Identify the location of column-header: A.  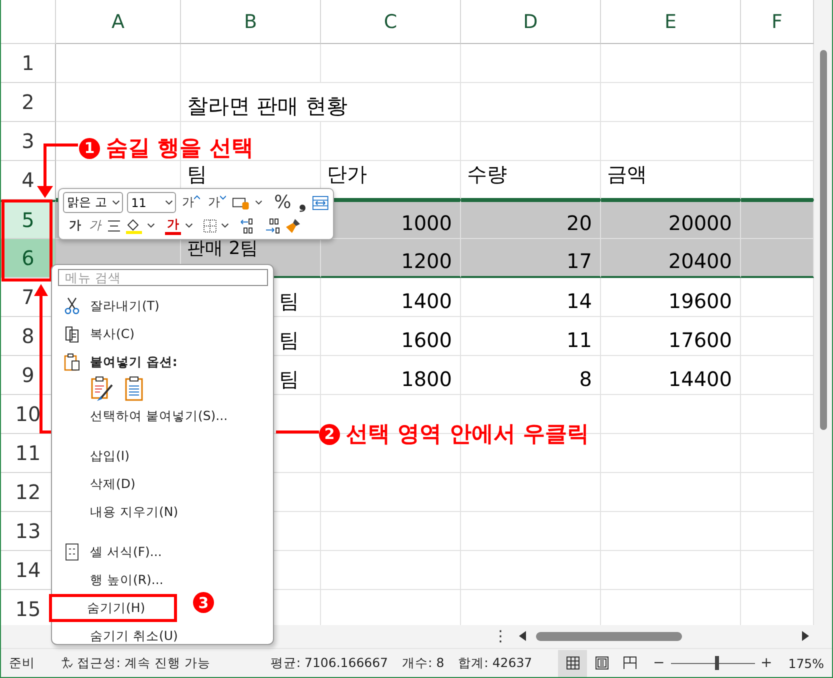
(118, 22).